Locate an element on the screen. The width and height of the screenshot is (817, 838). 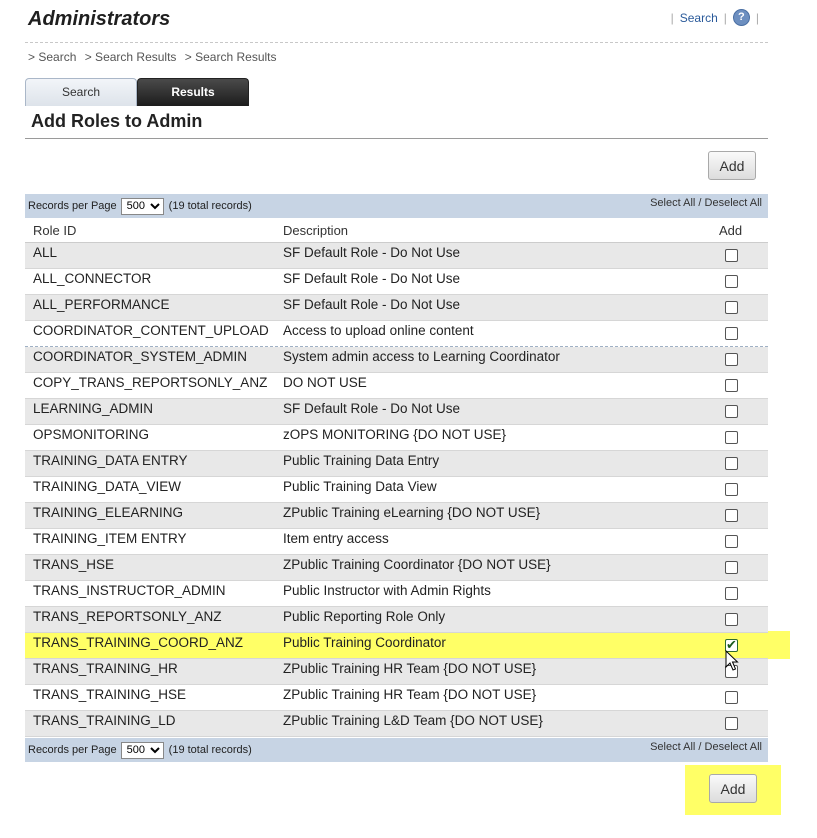
tab-search: Search is located at coordinates (81, 92).